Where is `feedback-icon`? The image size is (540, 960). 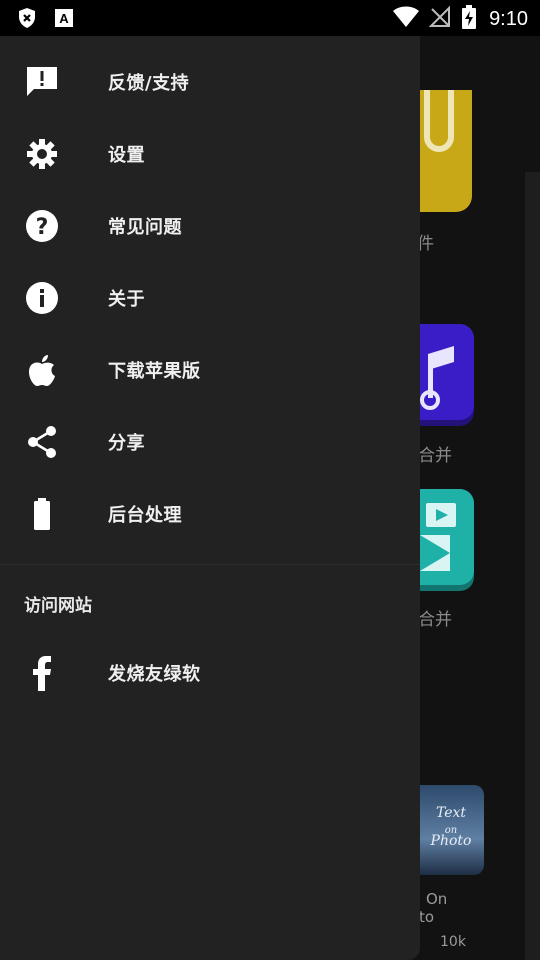 feedback-icon is located at coordinates (42, 82).